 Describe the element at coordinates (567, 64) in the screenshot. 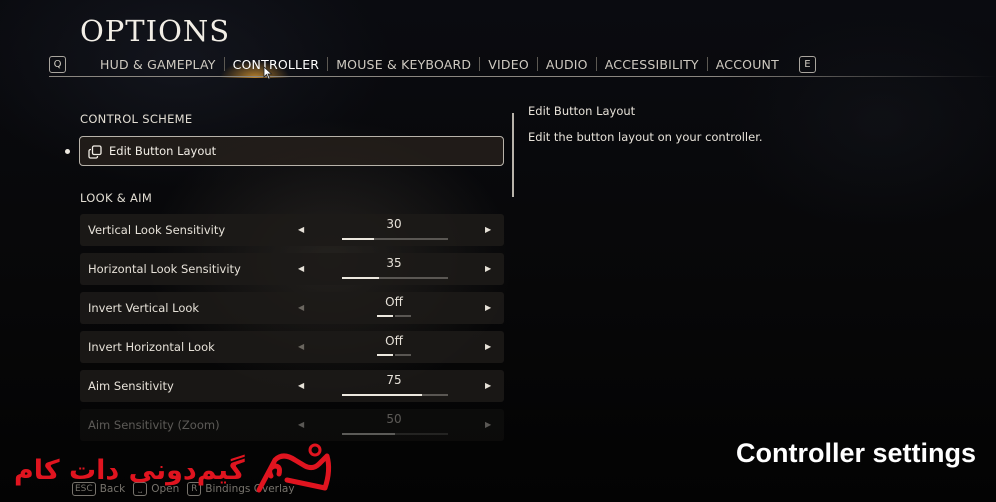

I see `tab-audio: AUDIO` at that location.